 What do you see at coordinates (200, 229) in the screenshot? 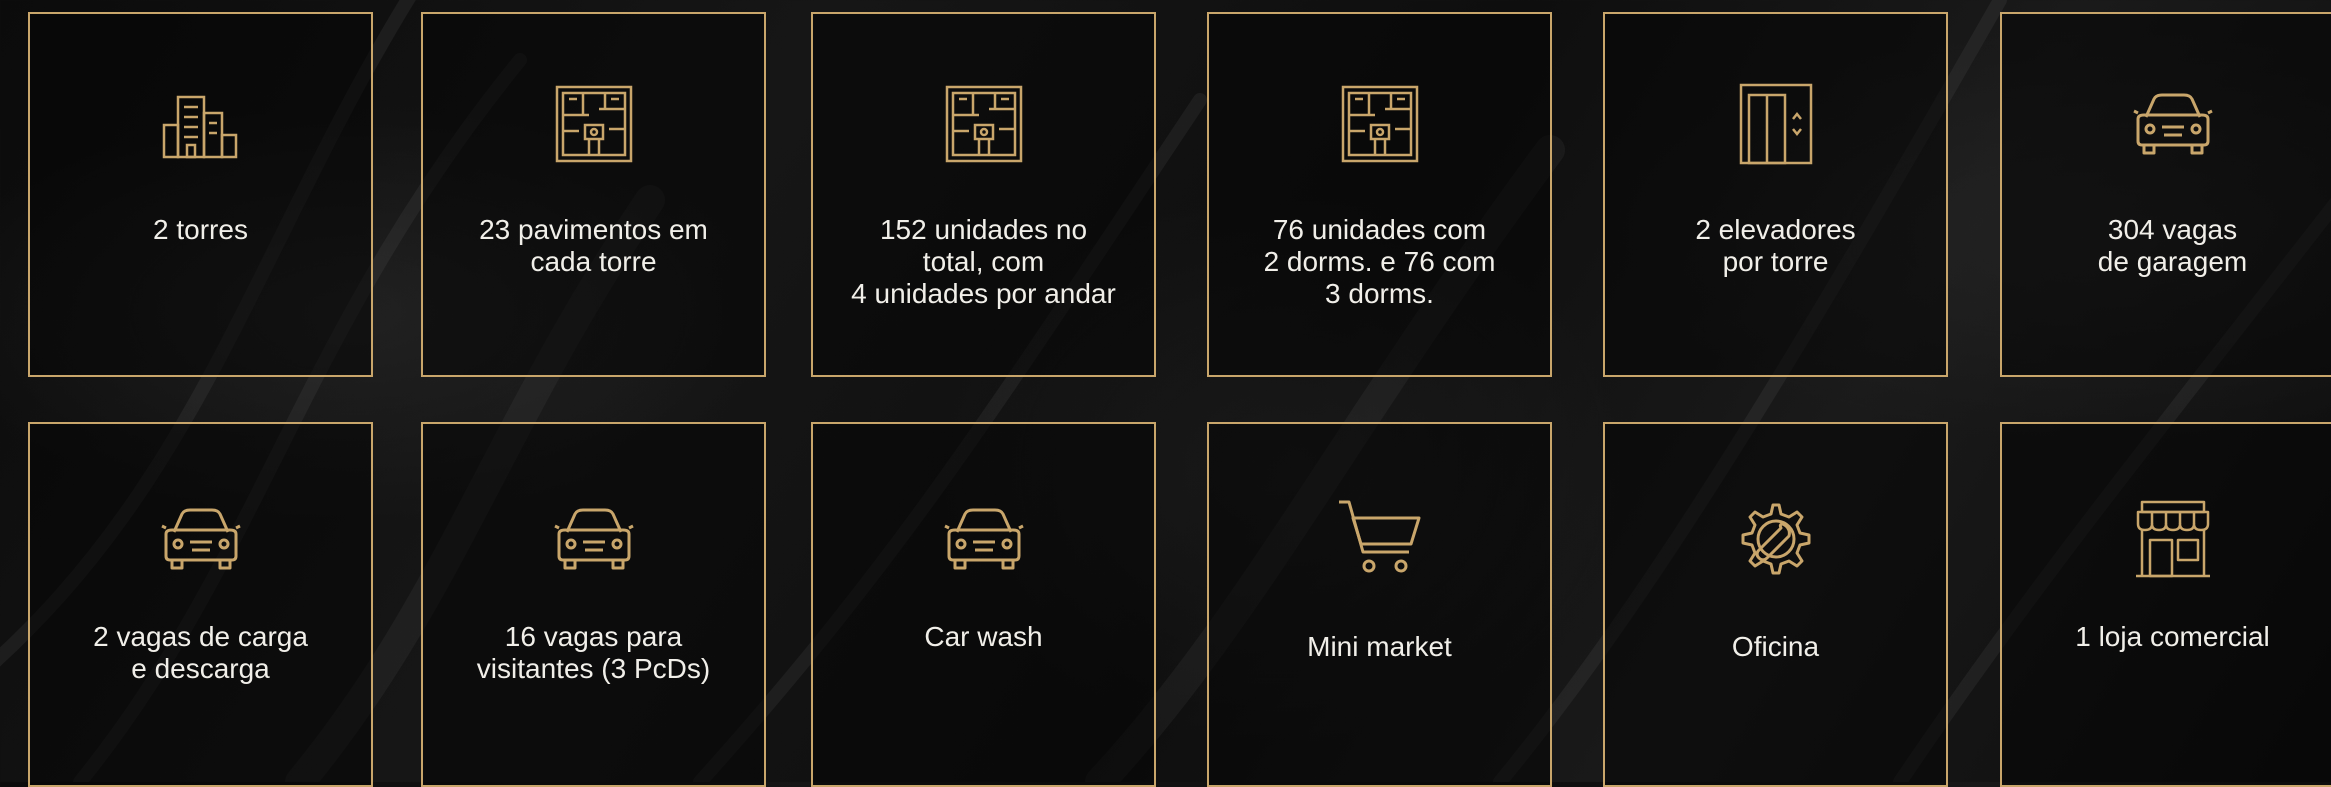
I see `feature-label: 2 torres` at bounding box center [200, 229].